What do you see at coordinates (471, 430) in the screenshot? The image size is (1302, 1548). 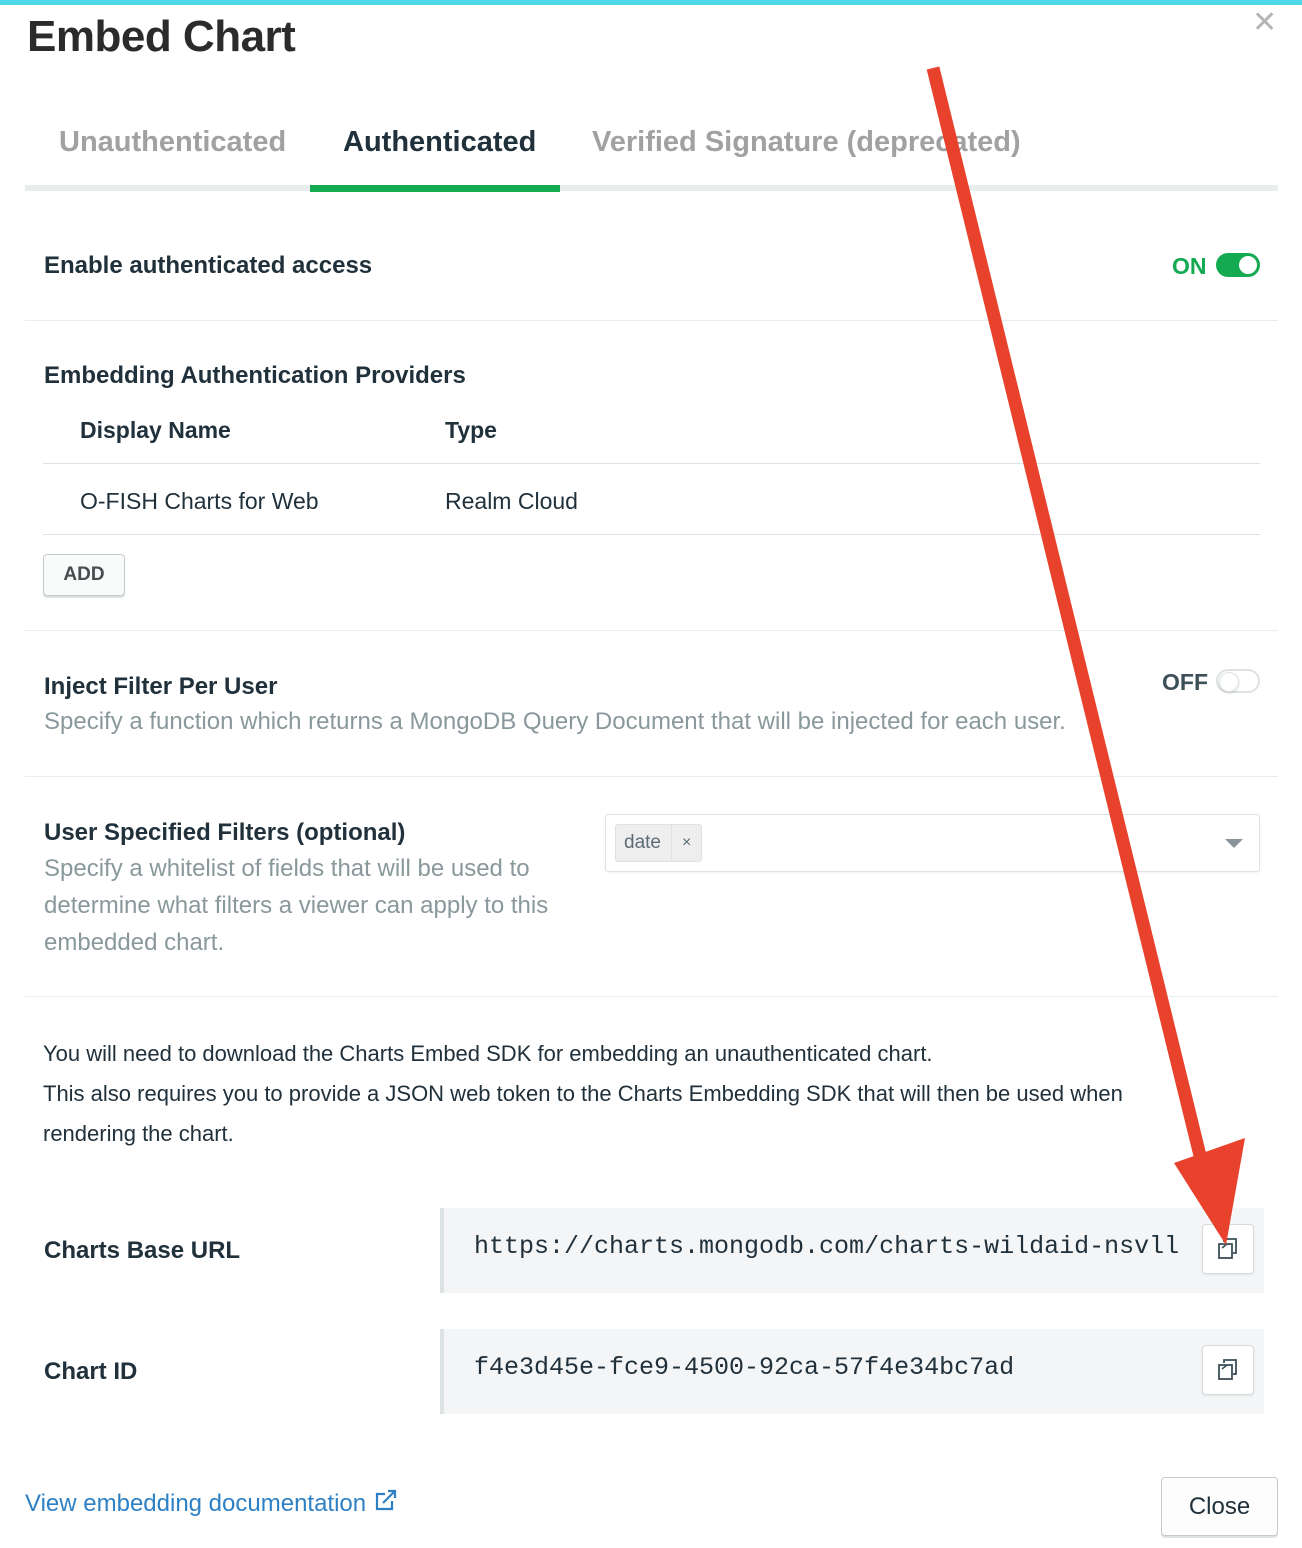 I see `column-header-type: Type` at bounding box center [471, 430].